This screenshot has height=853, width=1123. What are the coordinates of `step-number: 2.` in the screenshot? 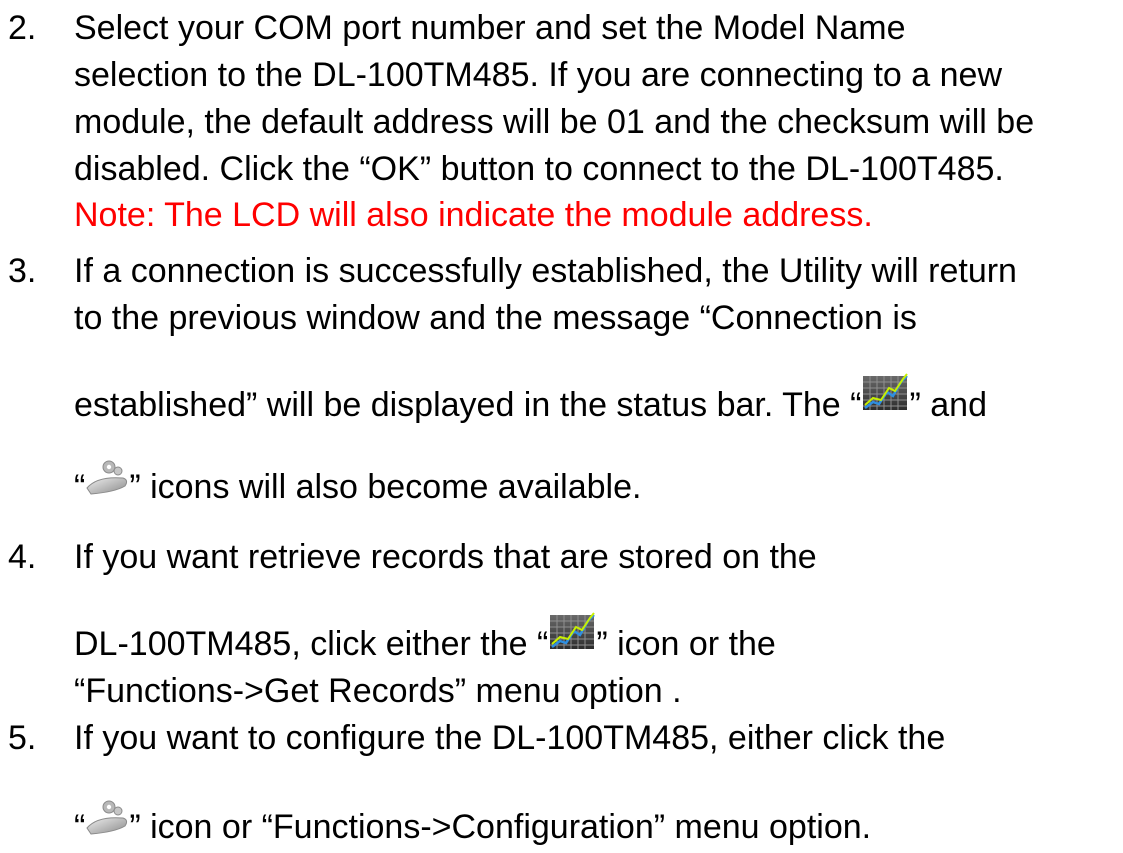 It's located at (22, 28).